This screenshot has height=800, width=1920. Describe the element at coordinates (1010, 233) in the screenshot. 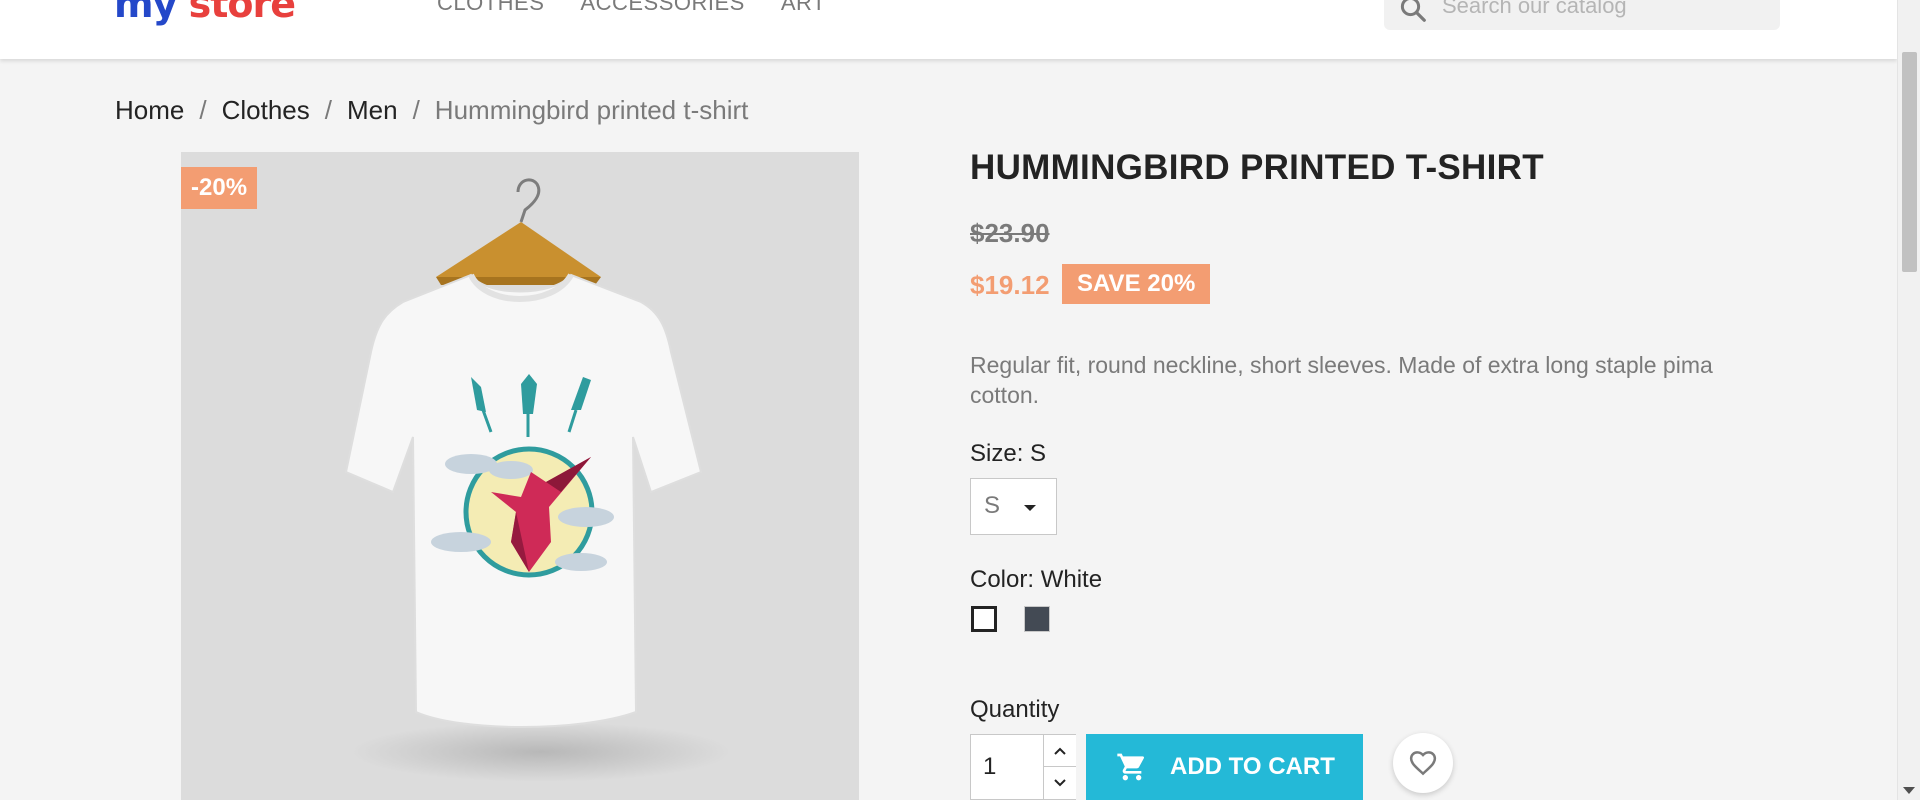

I see `regular-price: $23.90` at that location.